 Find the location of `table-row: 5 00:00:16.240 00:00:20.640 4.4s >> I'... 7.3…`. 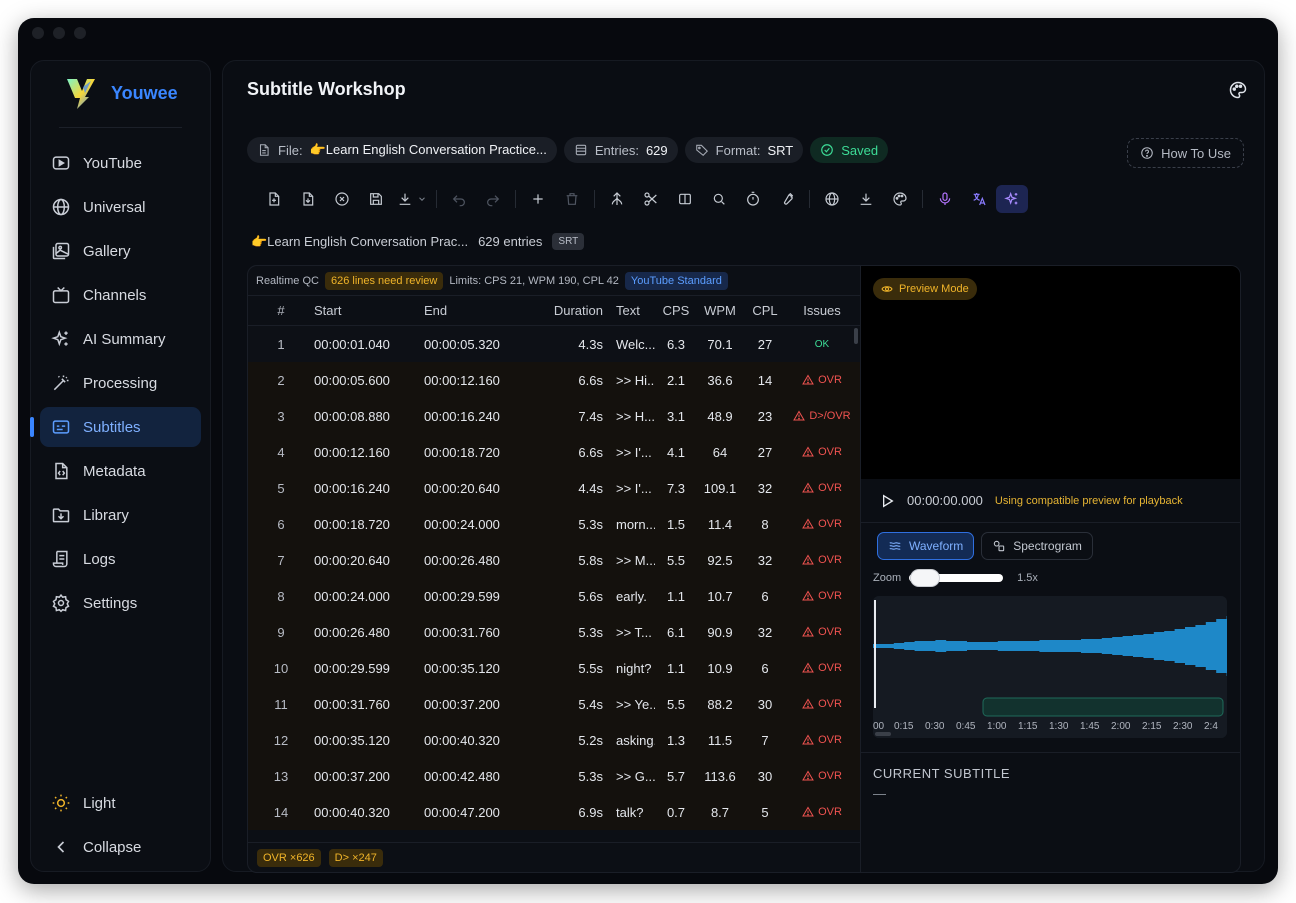

table-row: 5 00:00:16.240 00:00:20.640 4.4s >> I'... 7.3… is located at coordinates (554, 488).